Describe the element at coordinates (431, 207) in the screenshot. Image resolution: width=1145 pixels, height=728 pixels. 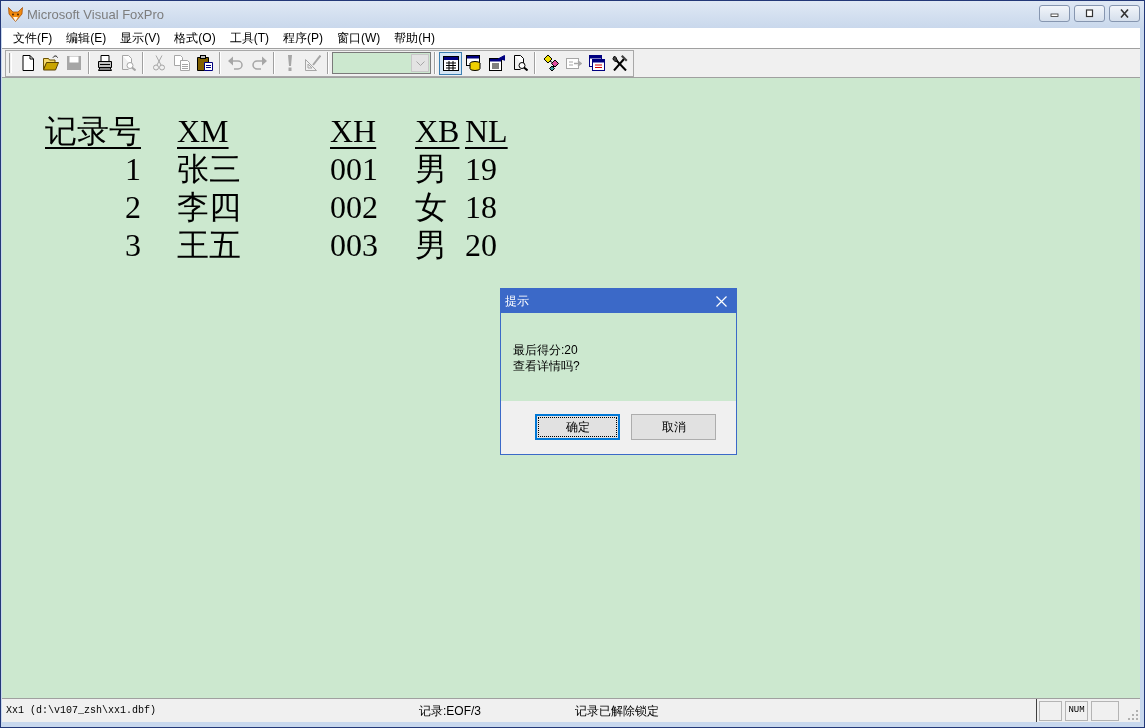
I see `table-cell: 女` at that location.